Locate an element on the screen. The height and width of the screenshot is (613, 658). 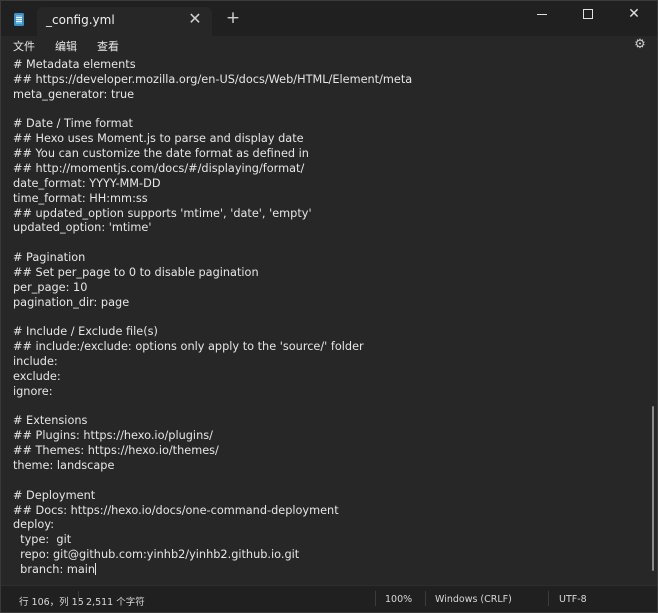
code-line: type: git is located at coordinates (42, 540).